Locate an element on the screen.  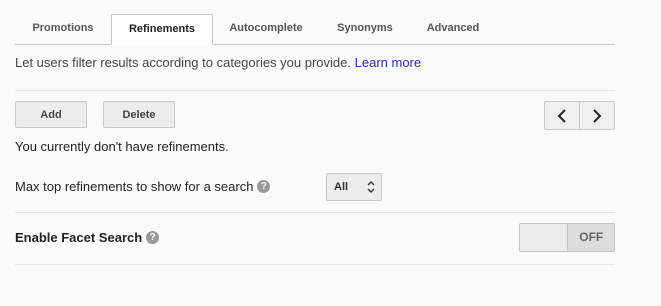
max-refinements-select: All is located at coordinates (354, 187).